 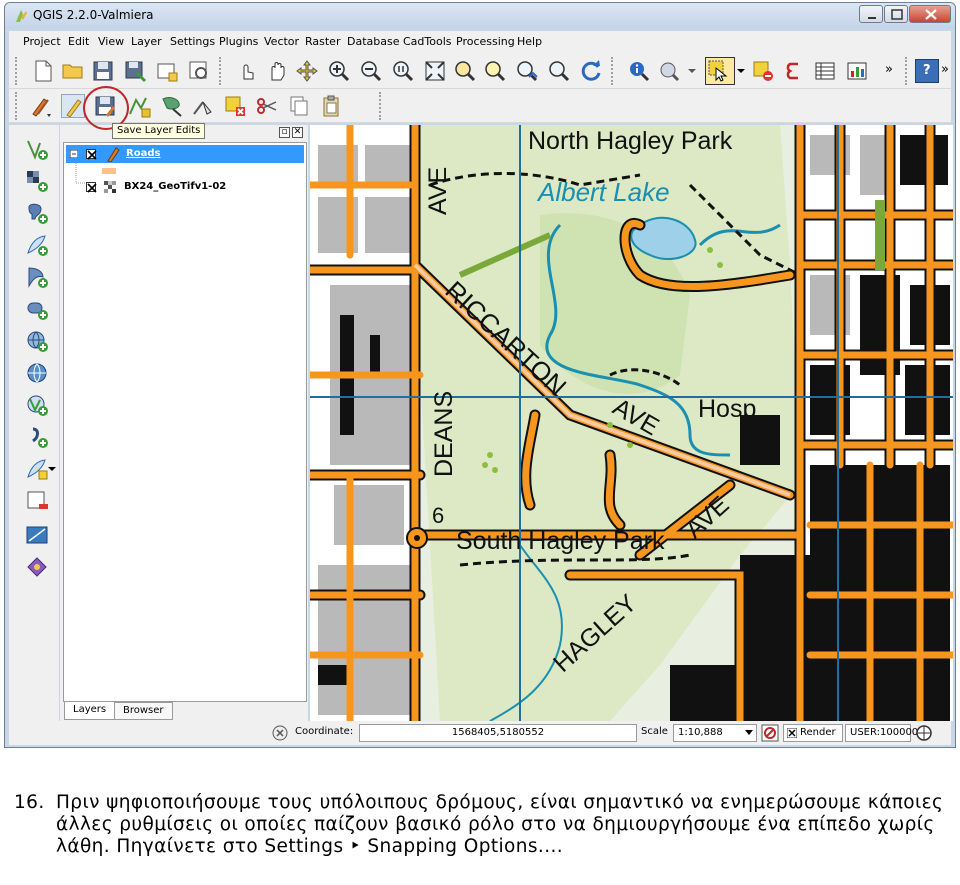 What do you see at coordinates (465, 71) in the screenshot?
I see `zoom-to-layer-button` at bounding box center [465, 71].